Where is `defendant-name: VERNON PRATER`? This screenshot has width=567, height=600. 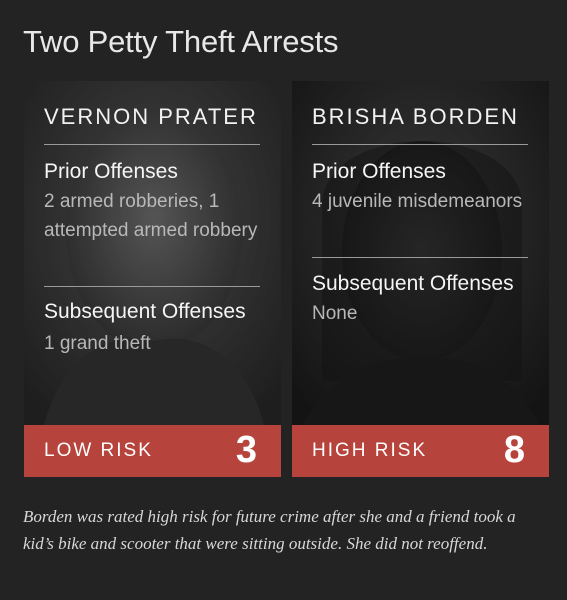 defendant-name: VERNON PRATER is located at coordinates (151, 116).